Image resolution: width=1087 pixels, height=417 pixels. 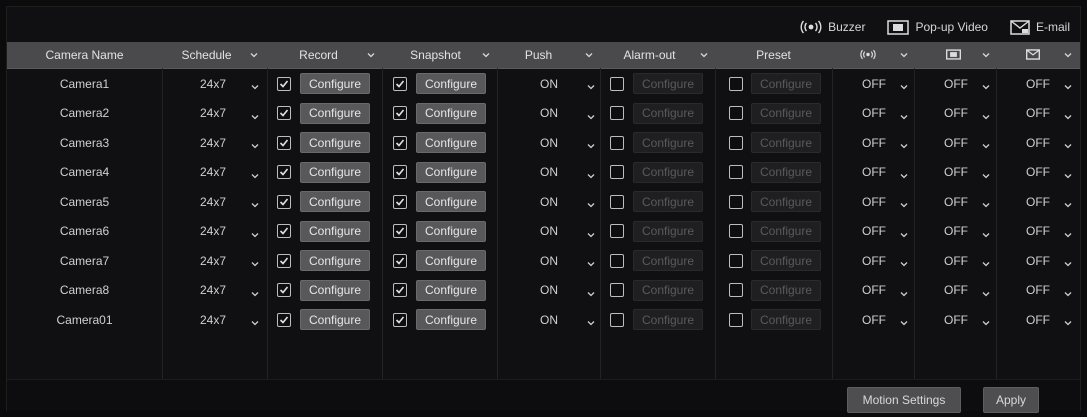 What do you see at coordinates (1038, 55) in the screenshot?
I see `header-email` at bounding box center [1038, 55].